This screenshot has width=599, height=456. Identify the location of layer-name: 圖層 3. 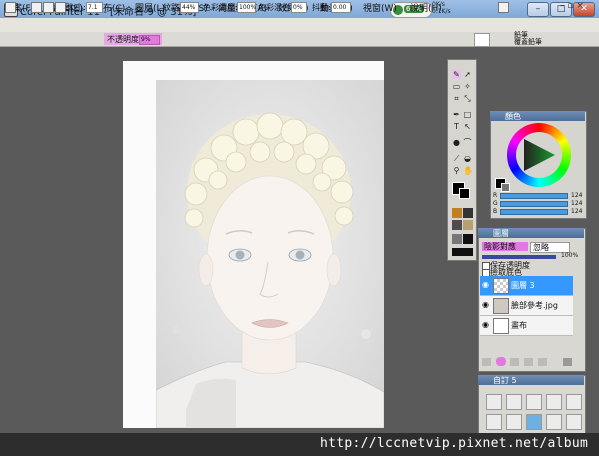
(523, 285).